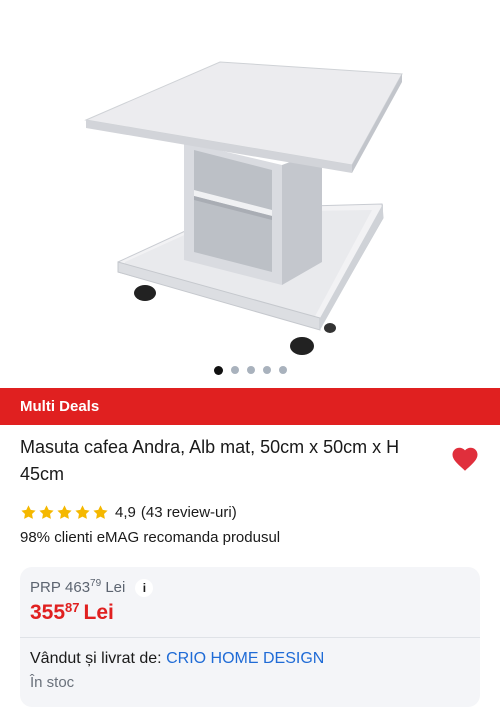  I want to click on gallery-pagination, so click(250, 370).